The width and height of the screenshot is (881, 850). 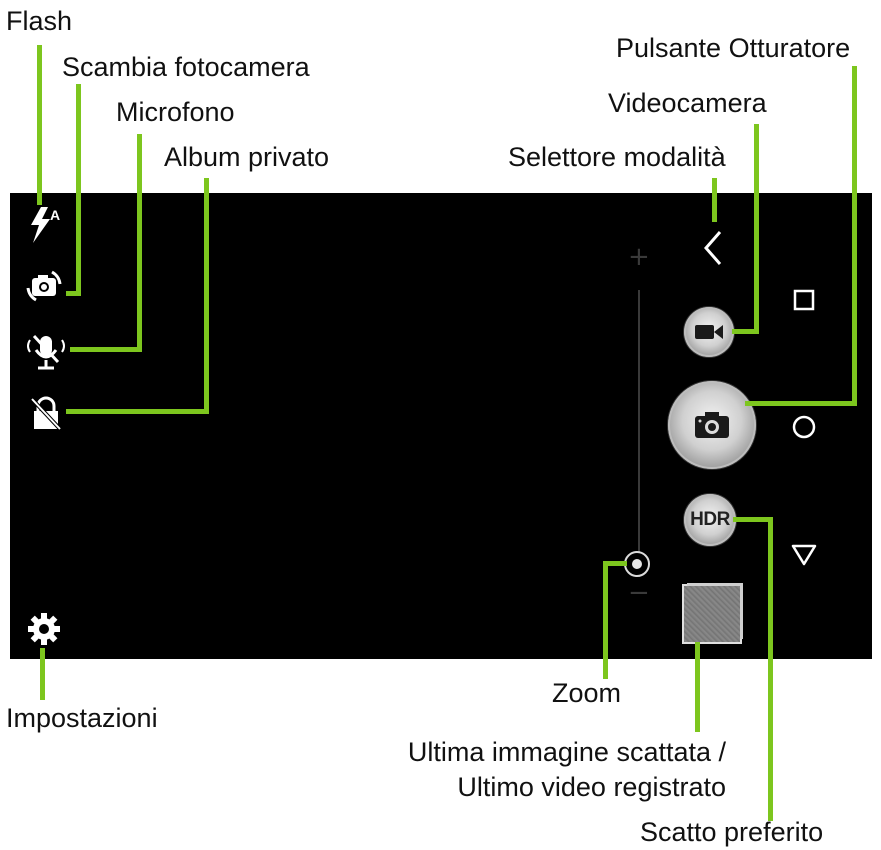 What do you see at coordinates (756, 229) in the screenshot?
I see `leader-videocamera` at bounding box center [756, 229].